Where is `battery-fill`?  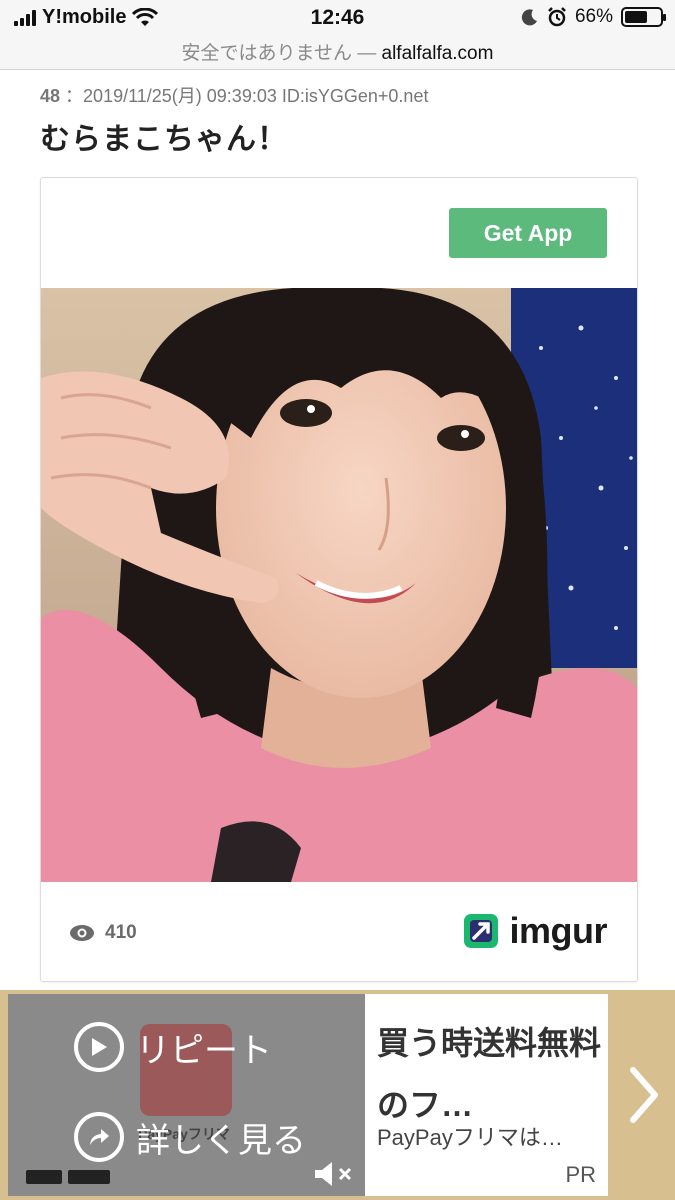 battery-fill is located at coordinates (636, 17).